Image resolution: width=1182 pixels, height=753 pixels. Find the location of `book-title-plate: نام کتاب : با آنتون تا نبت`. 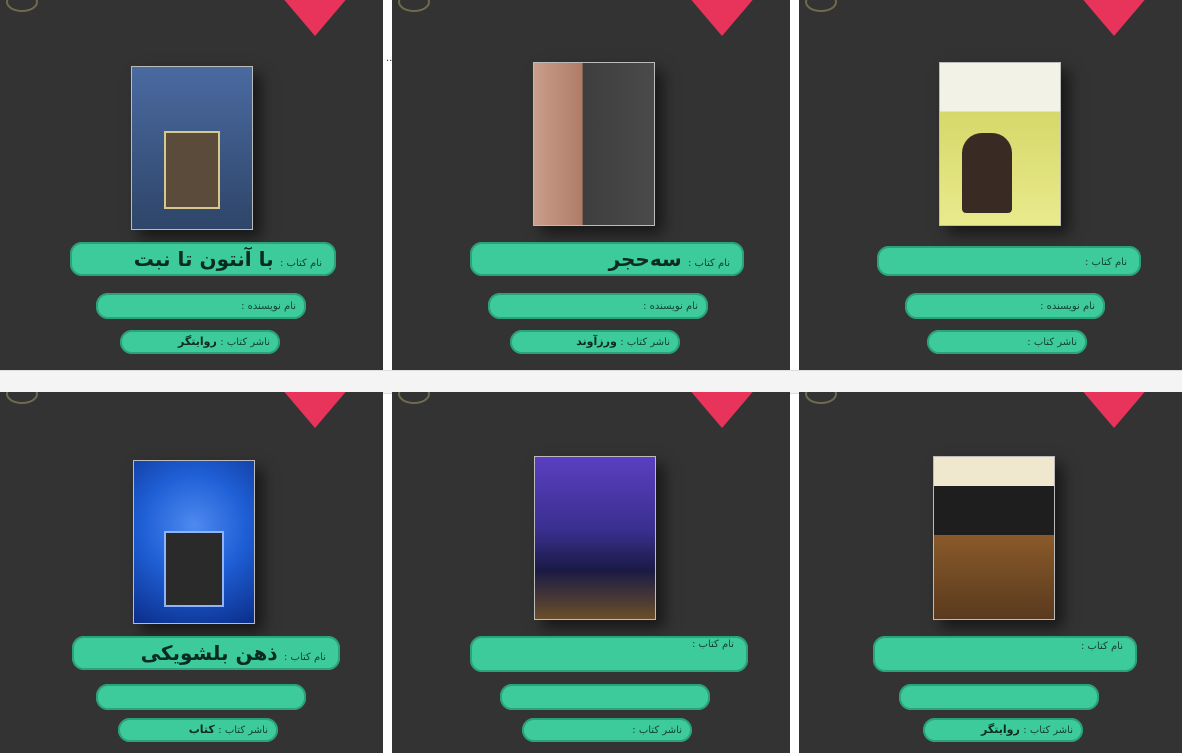

book-title-plate: نام کتاب : با آنتون تا نبت is located at coordinates (203, 259).